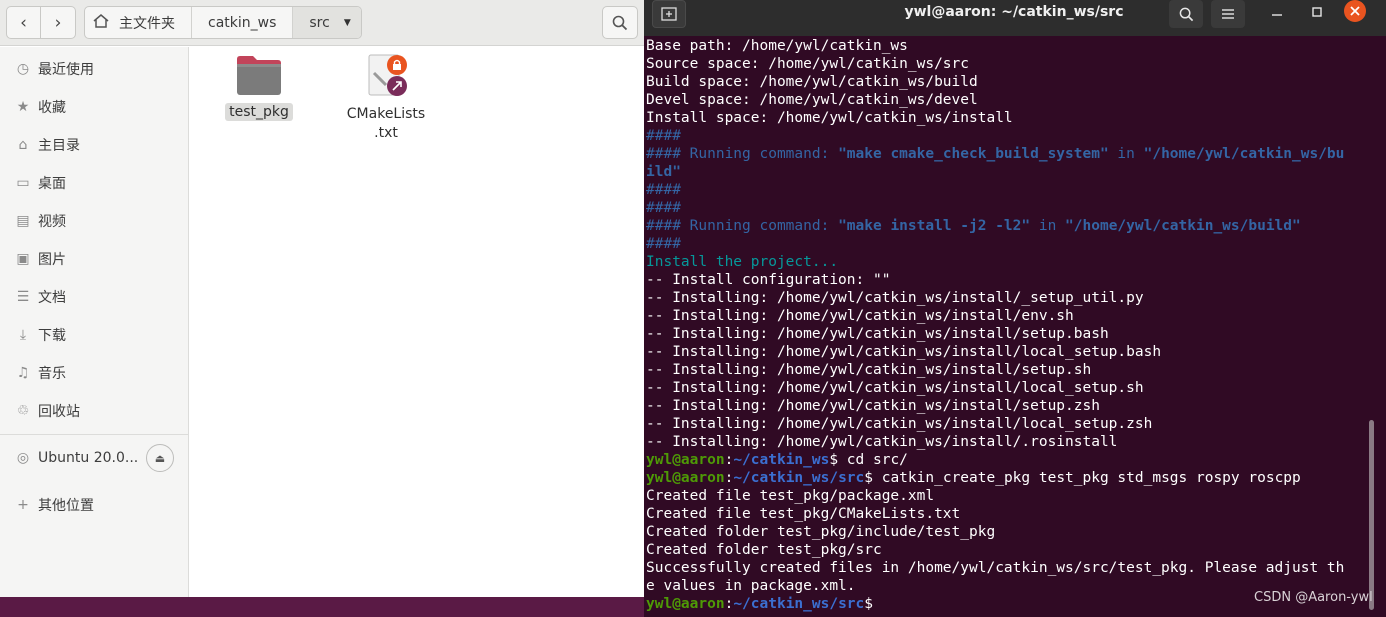 The height and width of the screenshot is (617, 1386). What do you see at coordinates (94, 145) in the screenshot?
I see `sidebar-item-home: ⌂ 主目录` at bounding box center [94, 145].